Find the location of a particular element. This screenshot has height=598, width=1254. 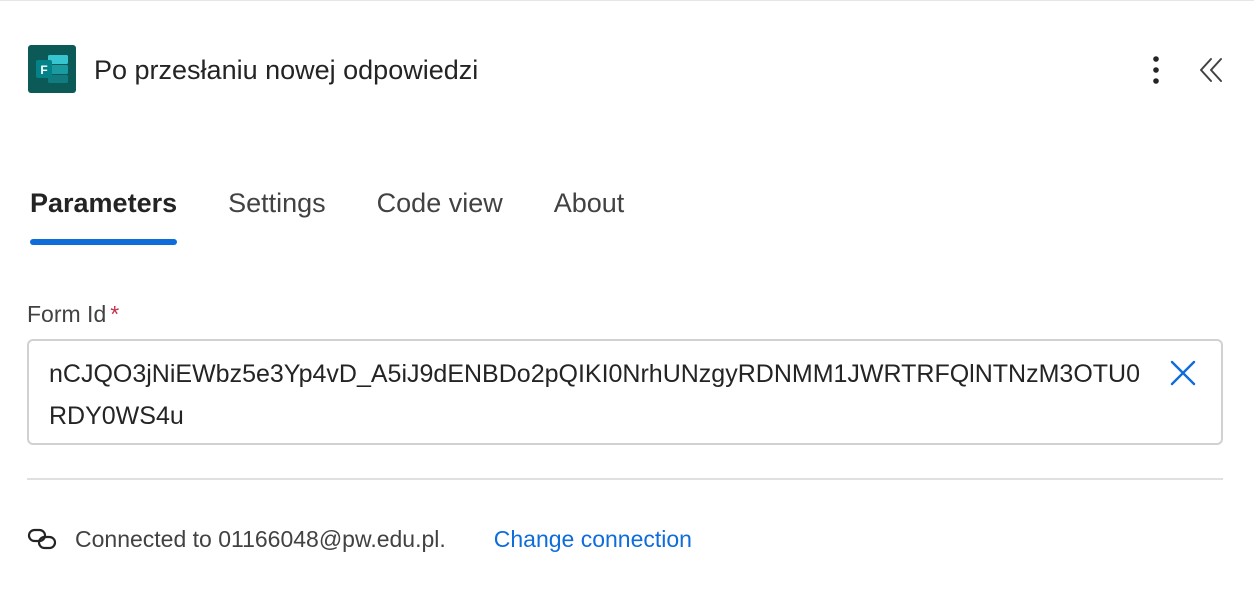

tab-code-view: Code view is located at coordinates (440, 215).